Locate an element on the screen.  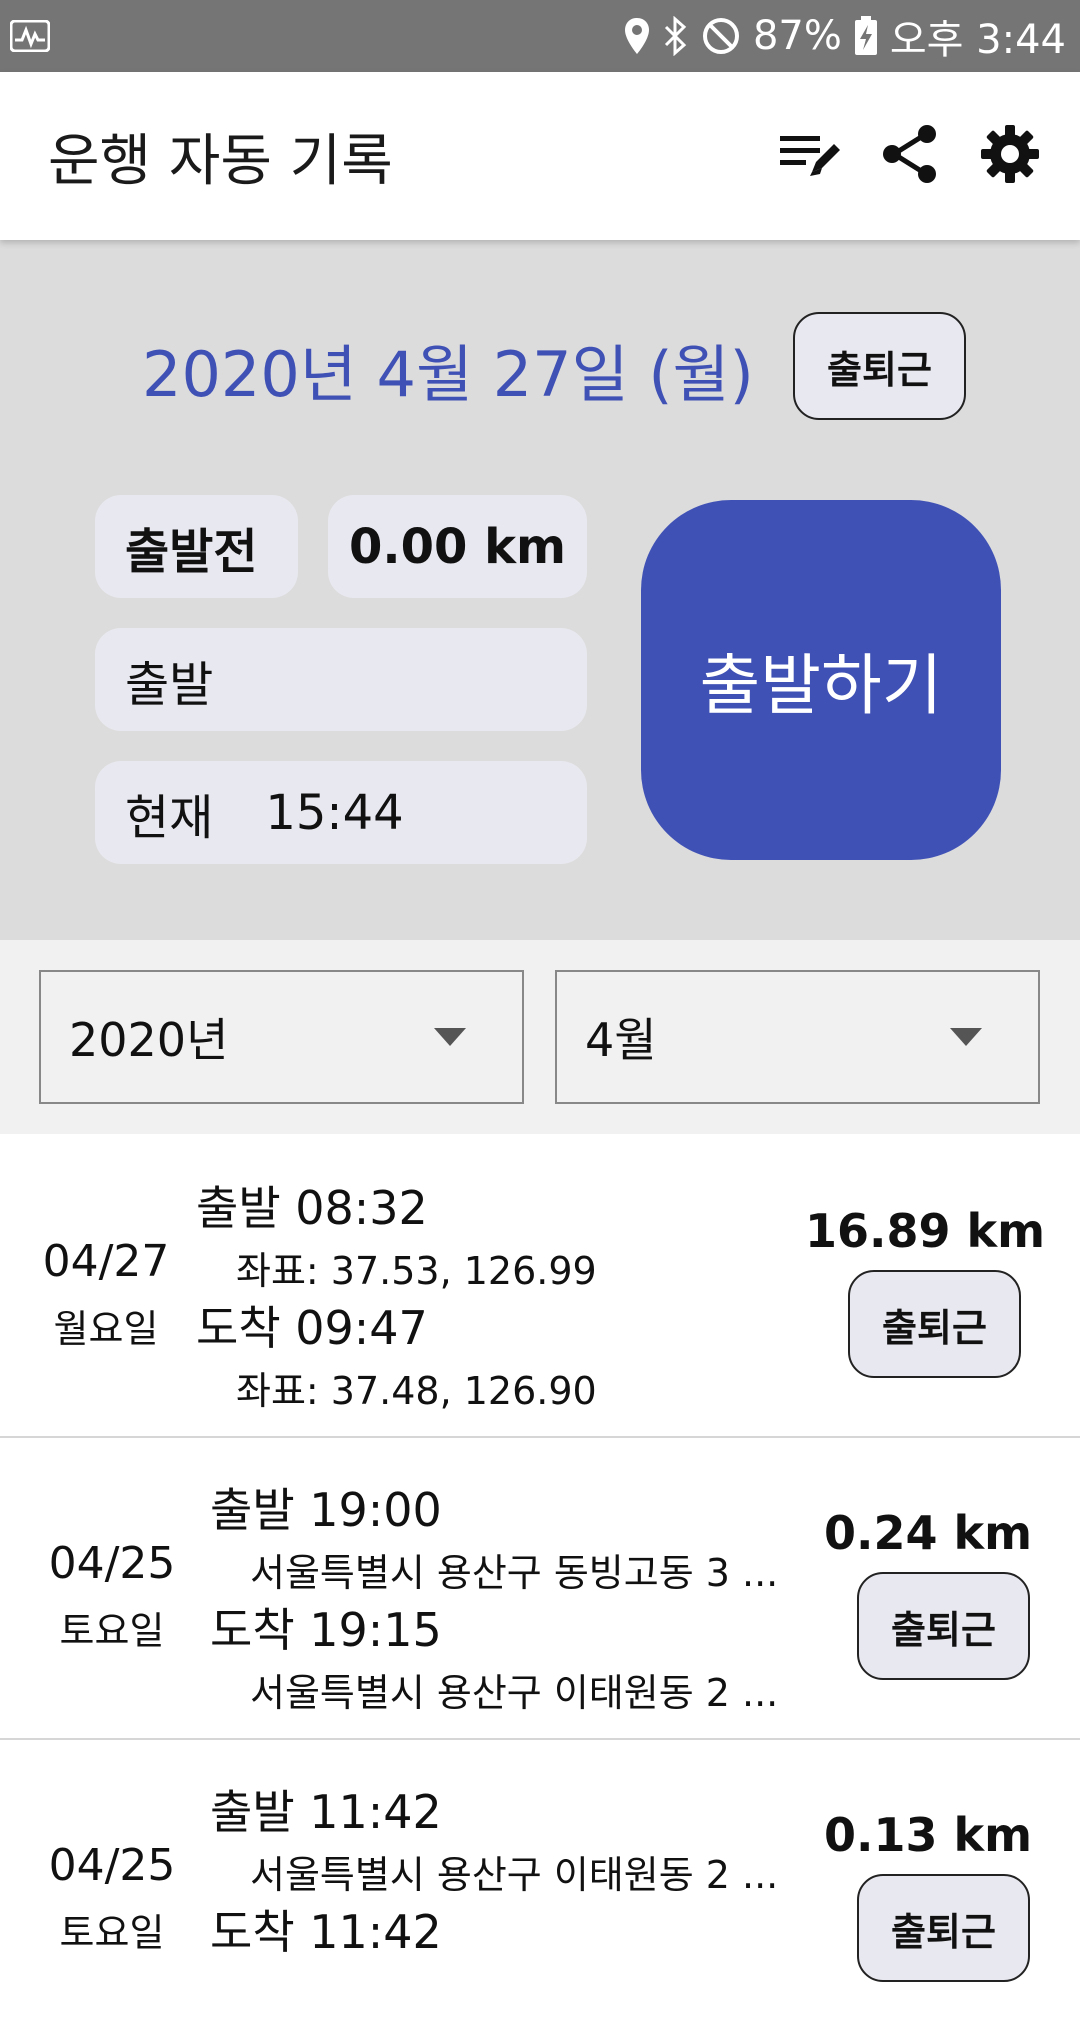
year-select-value: 2020년 is located at coordinates (149, 1040).